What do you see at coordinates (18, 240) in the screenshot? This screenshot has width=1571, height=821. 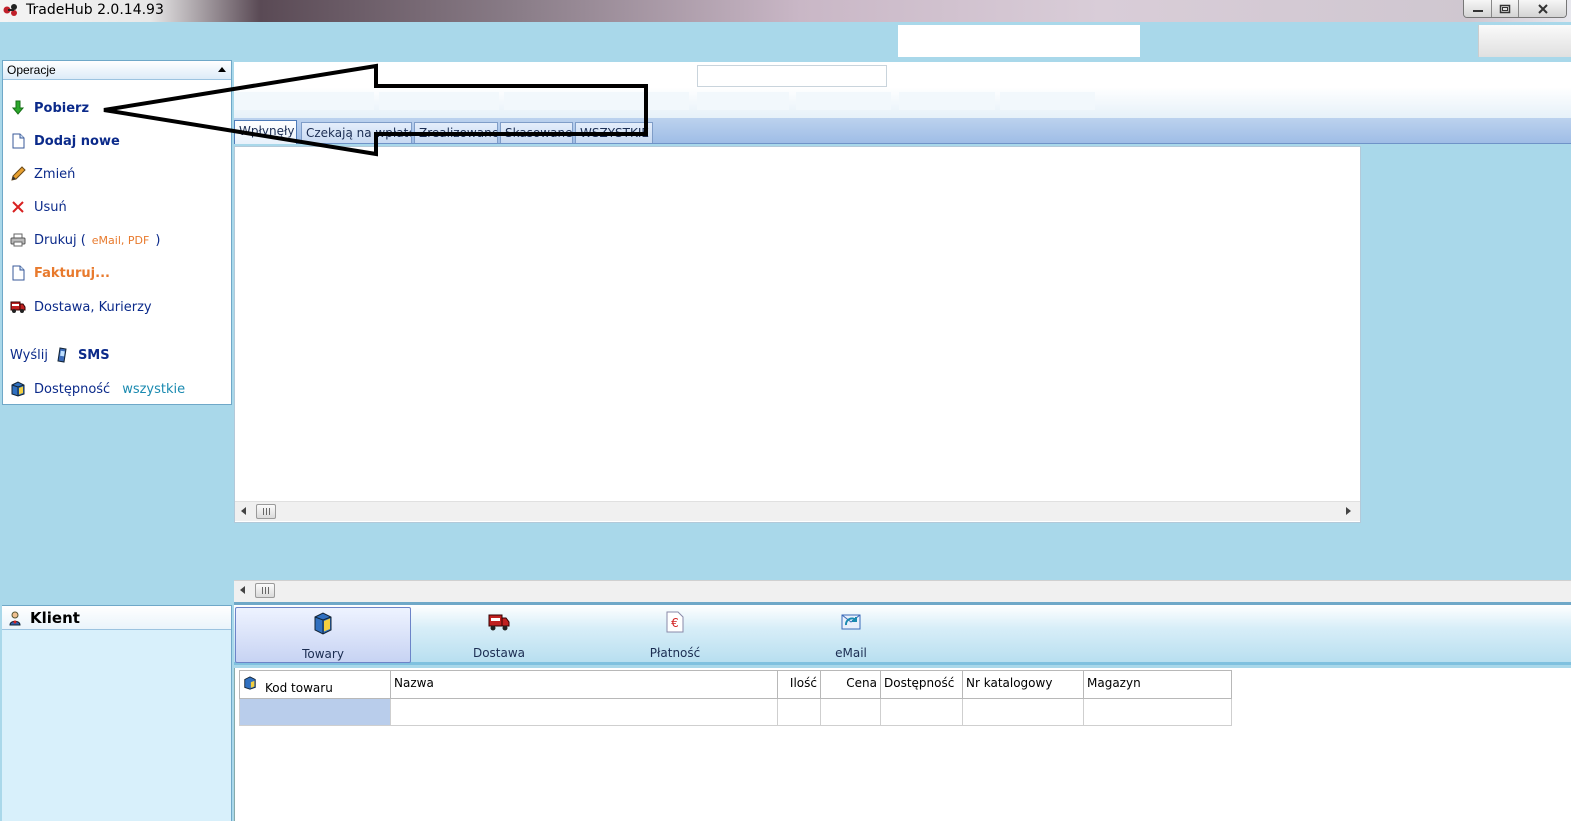 I see `printer-icon` at bounding box center [18, 240].